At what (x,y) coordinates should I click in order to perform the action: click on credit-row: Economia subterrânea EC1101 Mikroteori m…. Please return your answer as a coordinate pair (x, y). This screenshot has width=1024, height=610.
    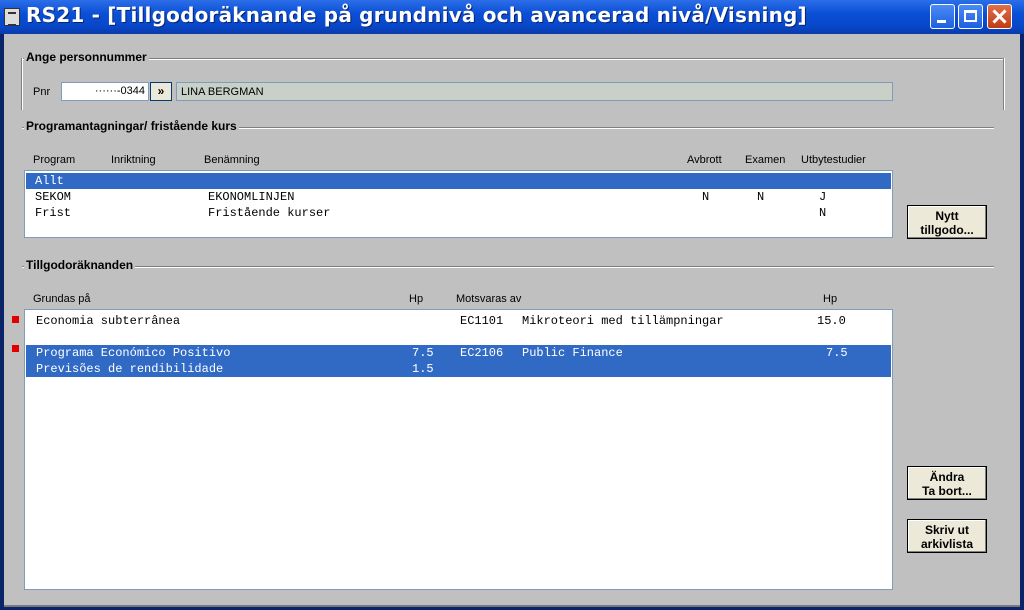
    Looking at the image, I should click on (458, 321).